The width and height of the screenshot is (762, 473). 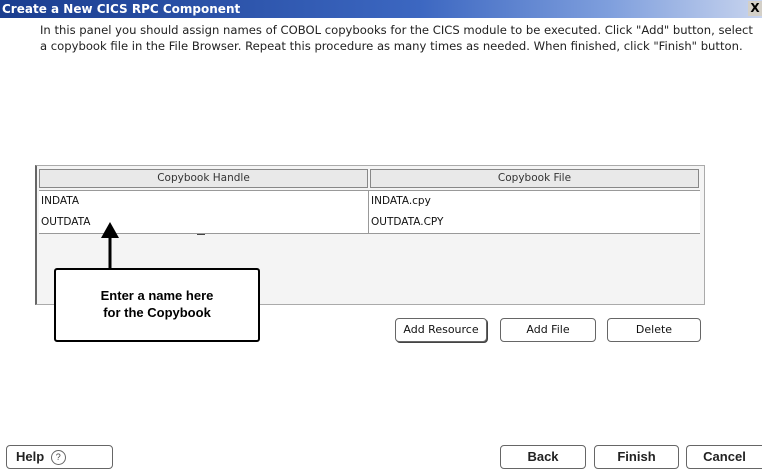 I want to click on help-button: Help ?, so click(x=59, y=457).